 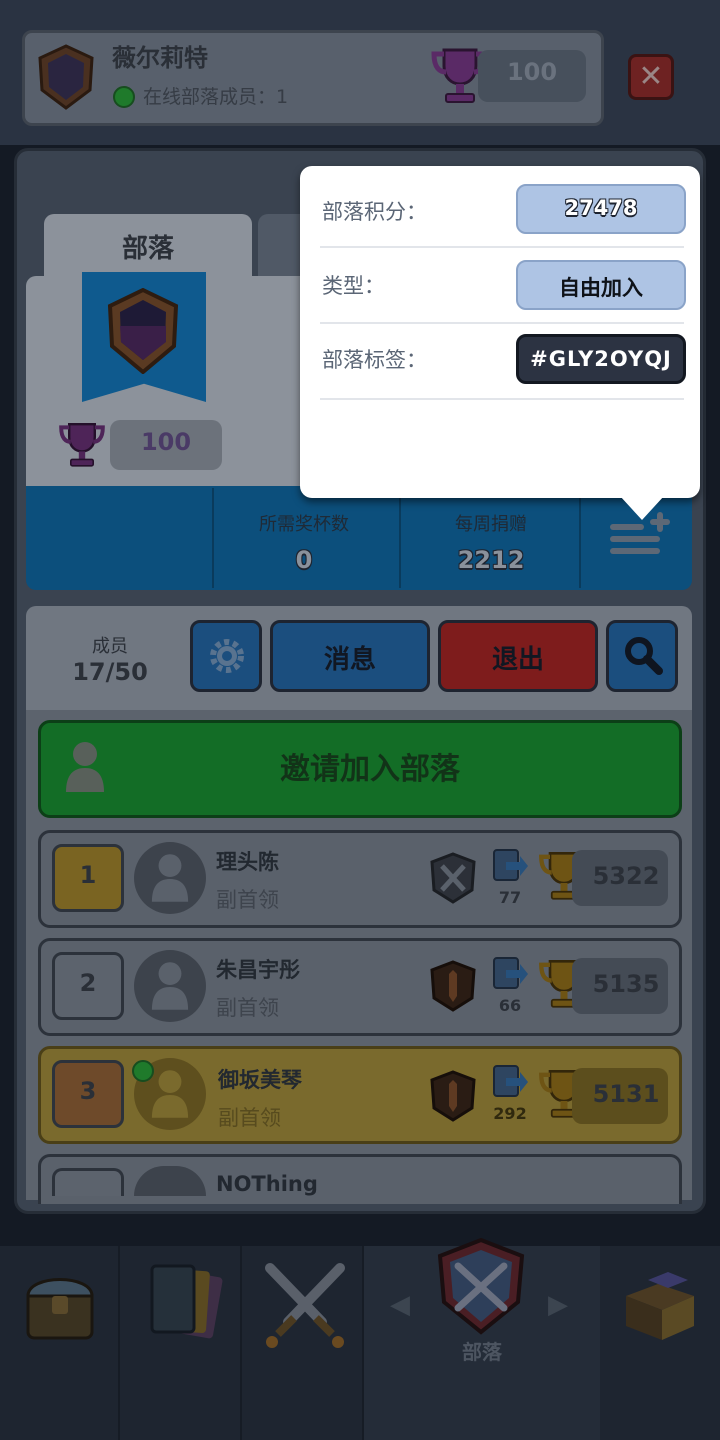 I want to click on nav-battle, so click(x=303, y=1343).